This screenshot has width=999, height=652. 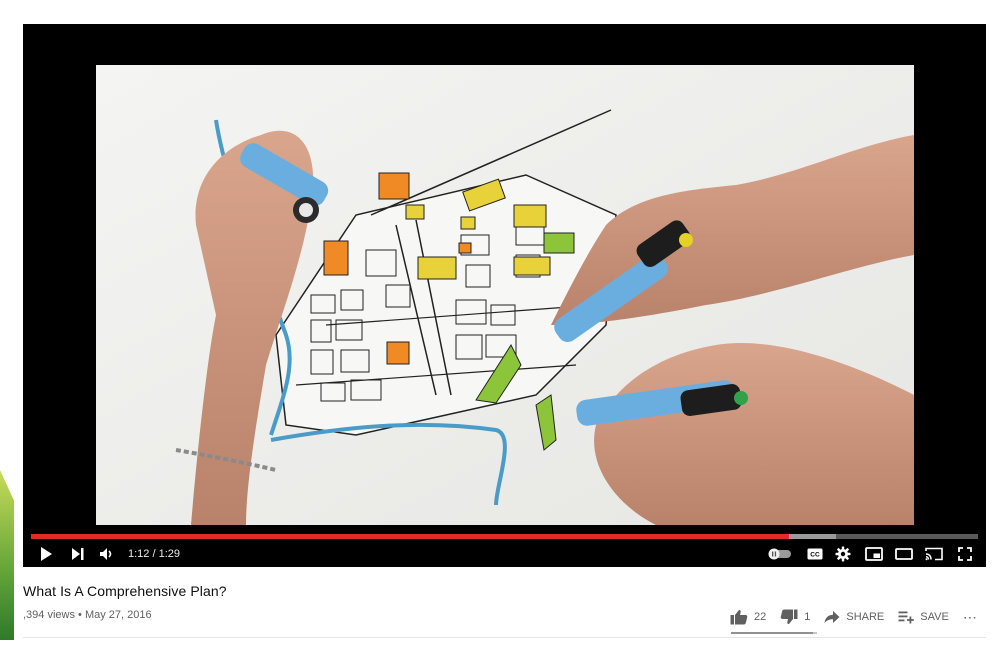 What do you see at coordinates (807, 617) in the screenshot?
I see `dislike-count: 1` at bounding box center [807, 617].